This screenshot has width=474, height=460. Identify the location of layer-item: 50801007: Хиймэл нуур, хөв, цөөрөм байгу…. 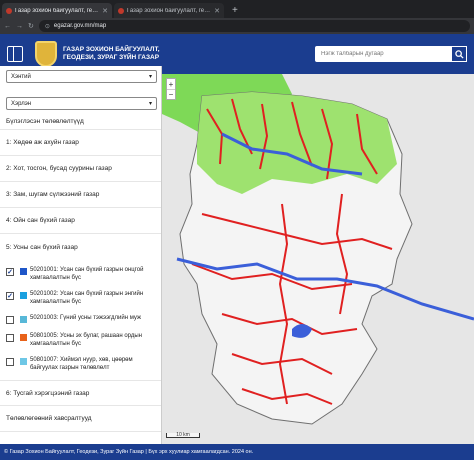
(80, 364).